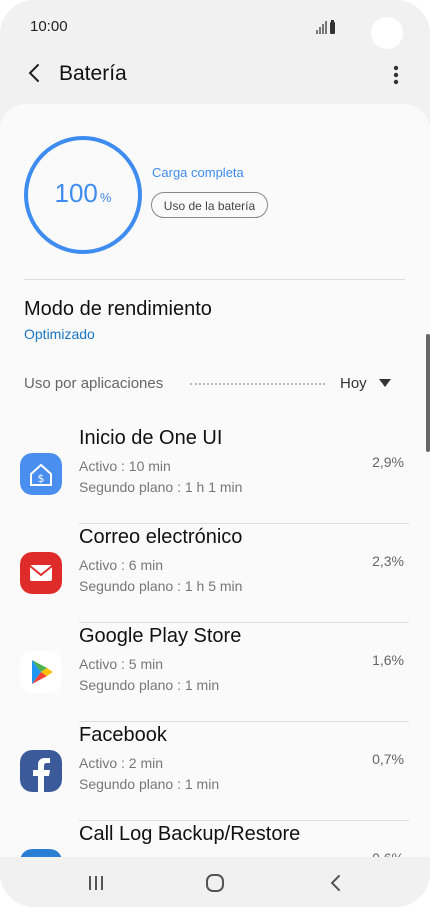 The image size is (430, 907). I want to click on app-bar: Batería, so click(215, 75).